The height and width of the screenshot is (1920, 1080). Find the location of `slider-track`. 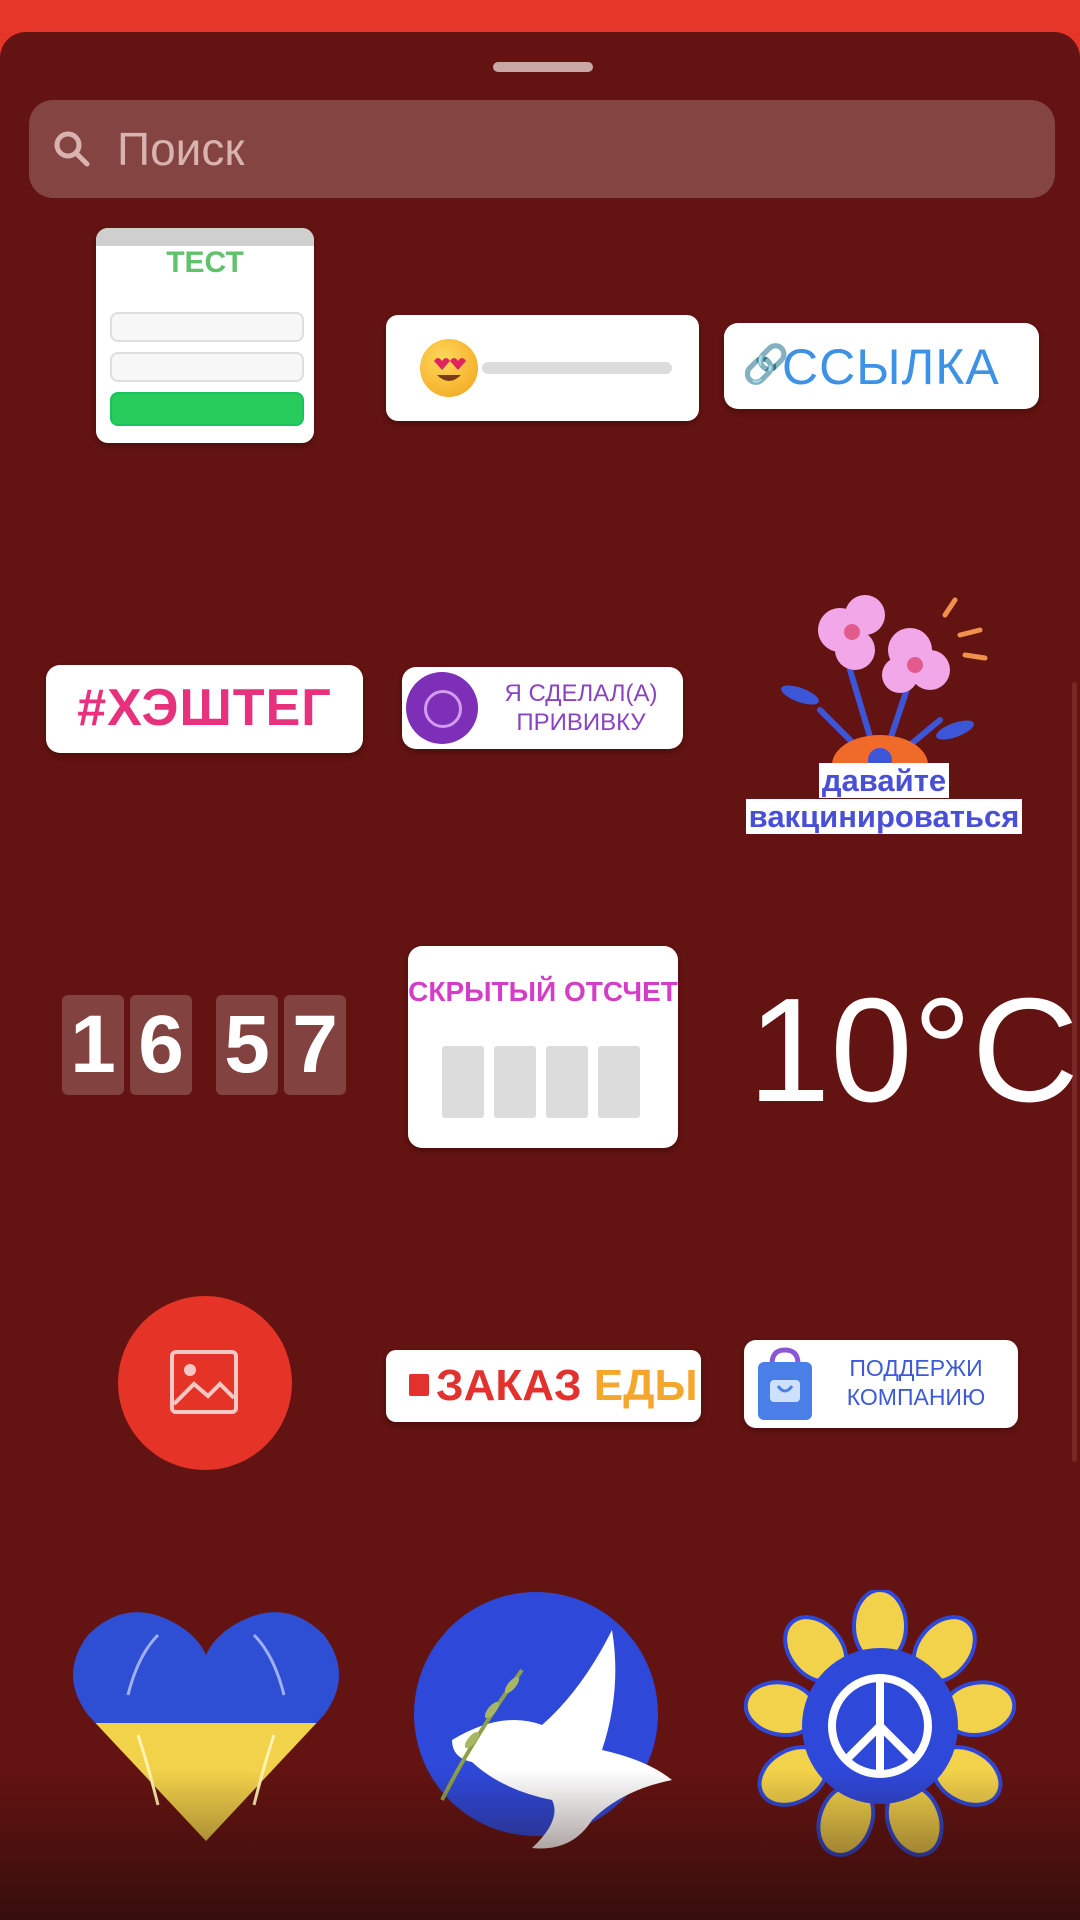

slider-track is located at coordinates (577, 368).